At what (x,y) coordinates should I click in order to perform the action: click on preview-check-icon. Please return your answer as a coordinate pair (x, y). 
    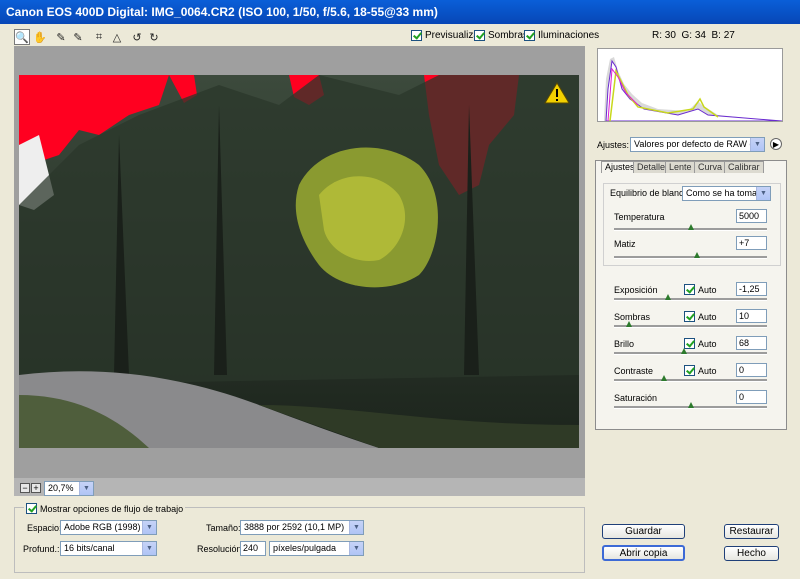
    Looking at the image, I should click on (416, 35).